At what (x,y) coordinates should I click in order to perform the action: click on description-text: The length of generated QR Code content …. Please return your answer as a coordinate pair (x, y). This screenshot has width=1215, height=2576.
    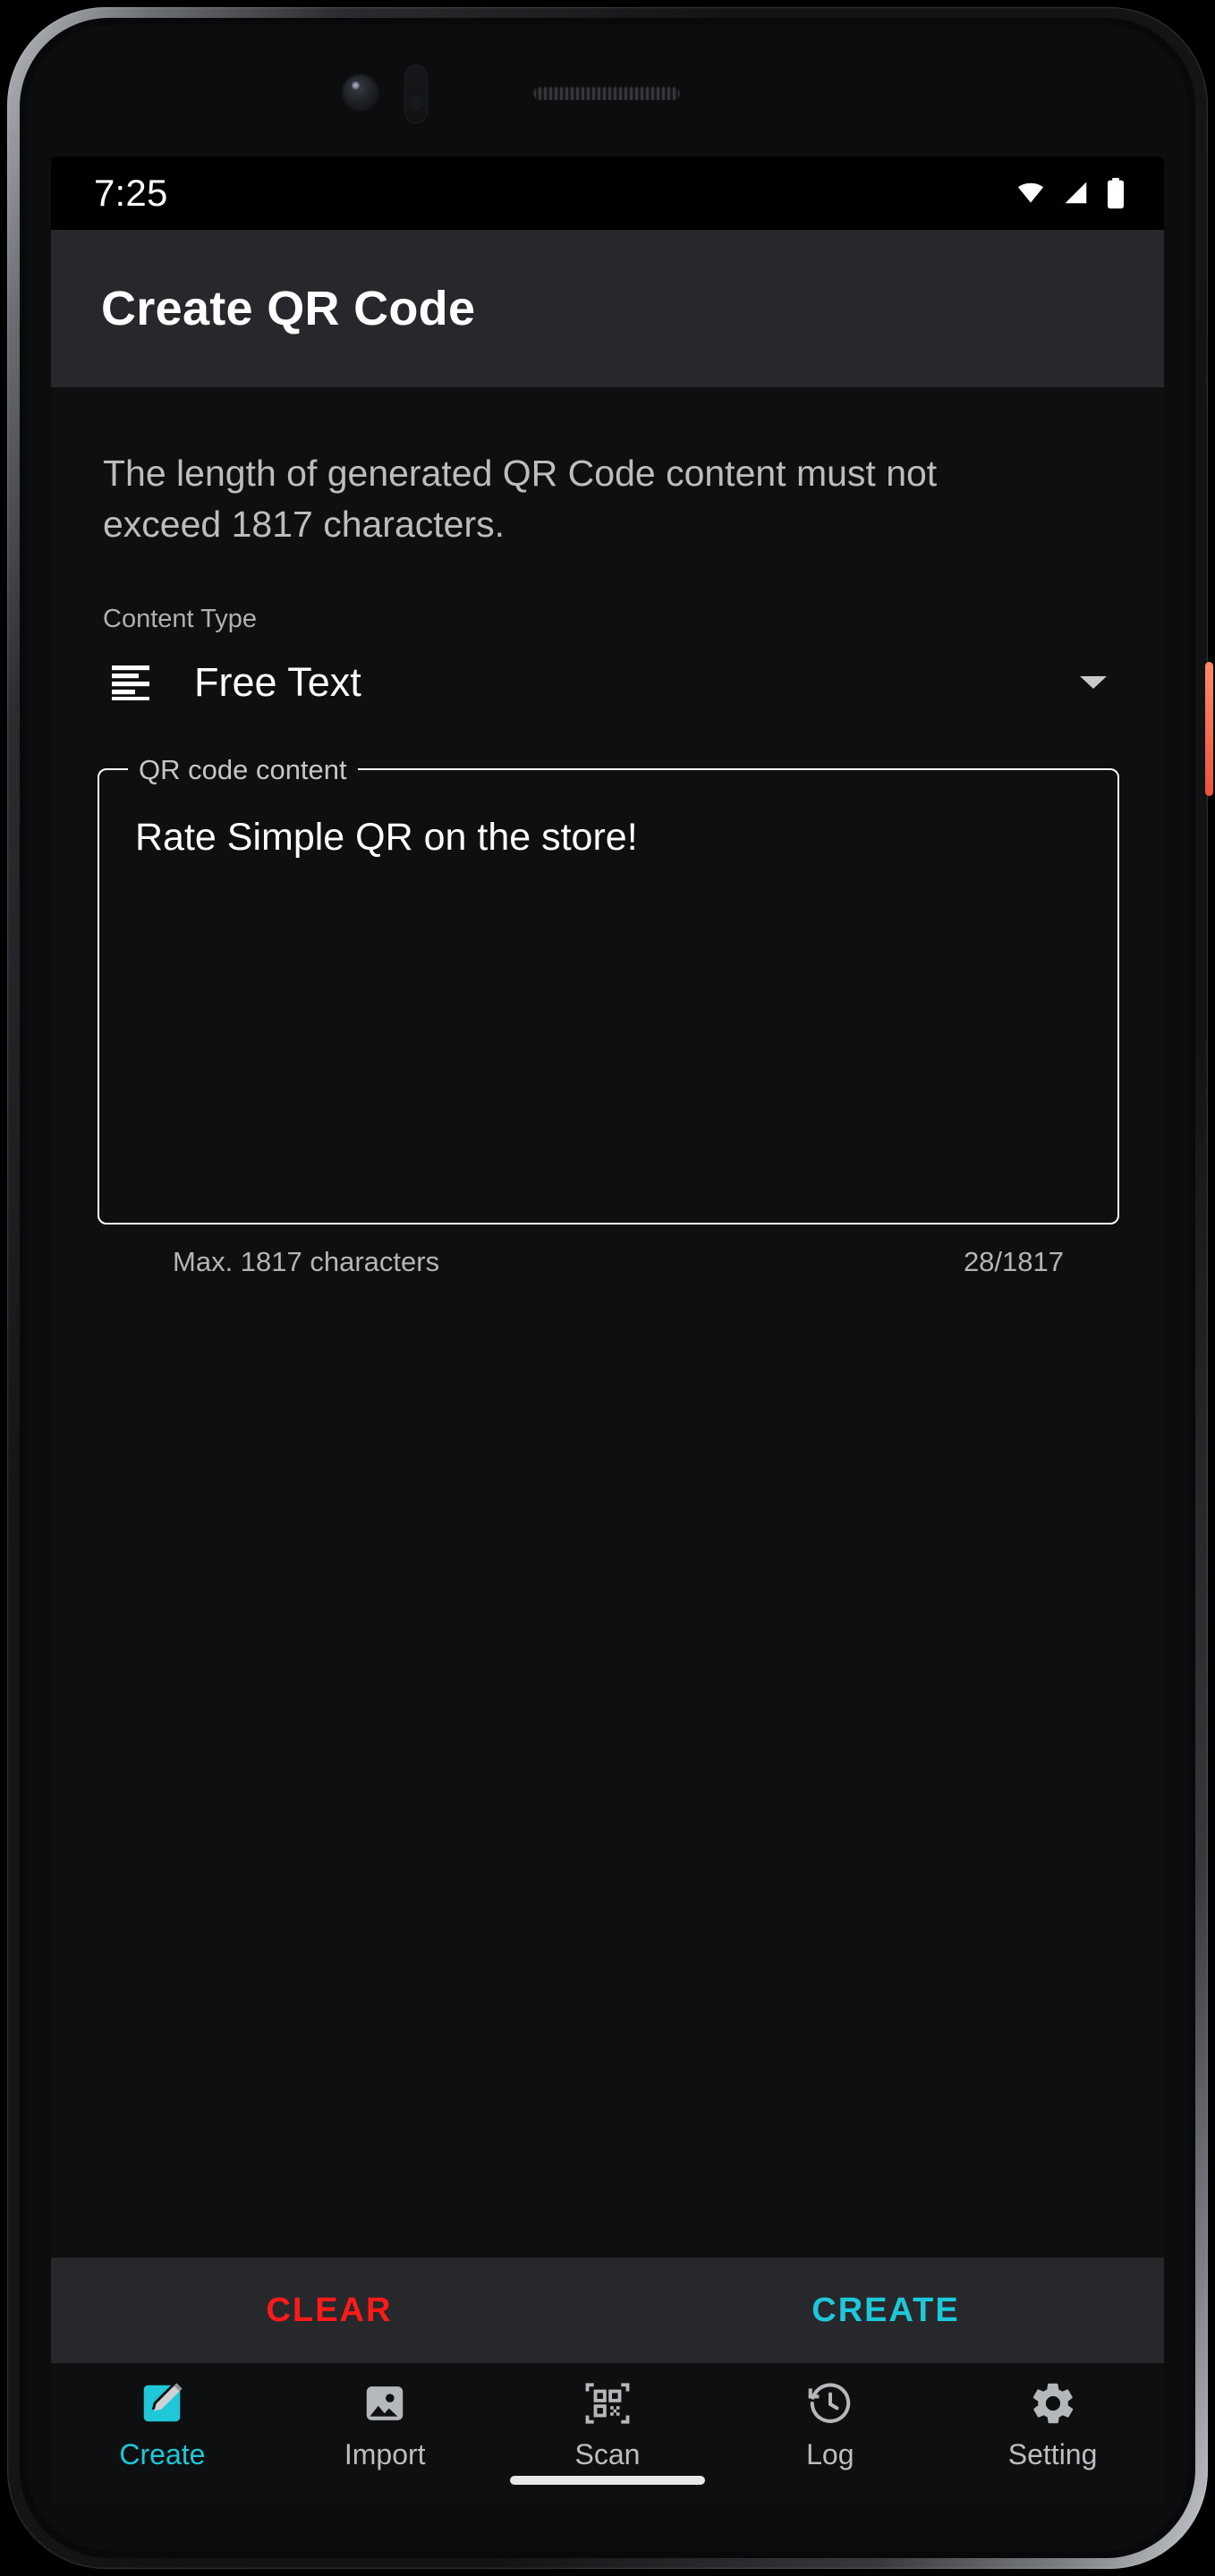
    Looking at the image, I should click on (520, 499).